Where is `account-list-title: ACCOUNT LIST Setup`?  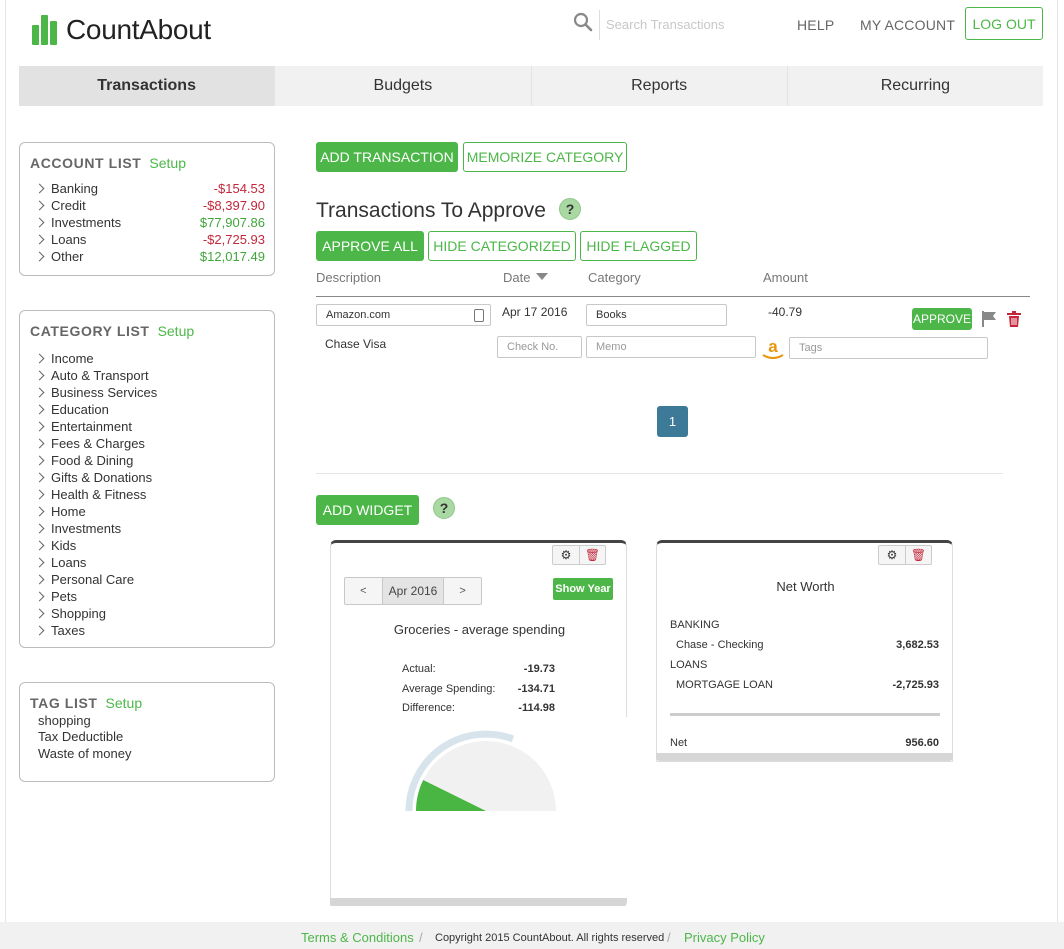 account-list-title: ACCOUNT LIST Setup is located at coordinates (108, 163).